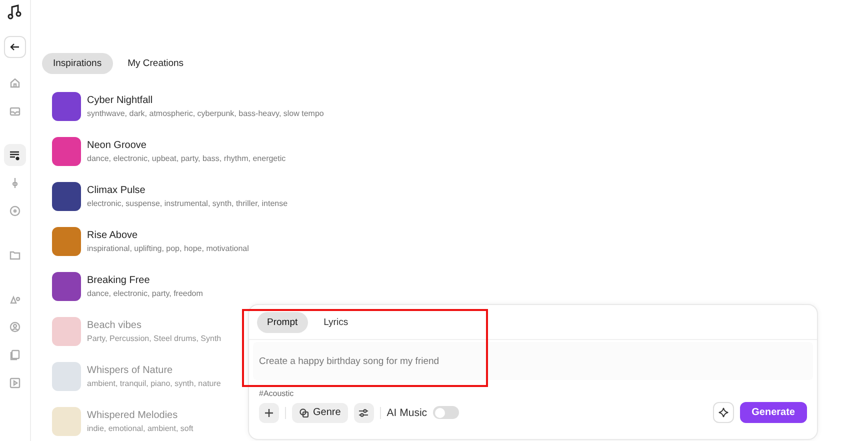 The width and height of the screenshot is (854, 441). I want to click on overlap-shapes-icon, so click(304, 413).